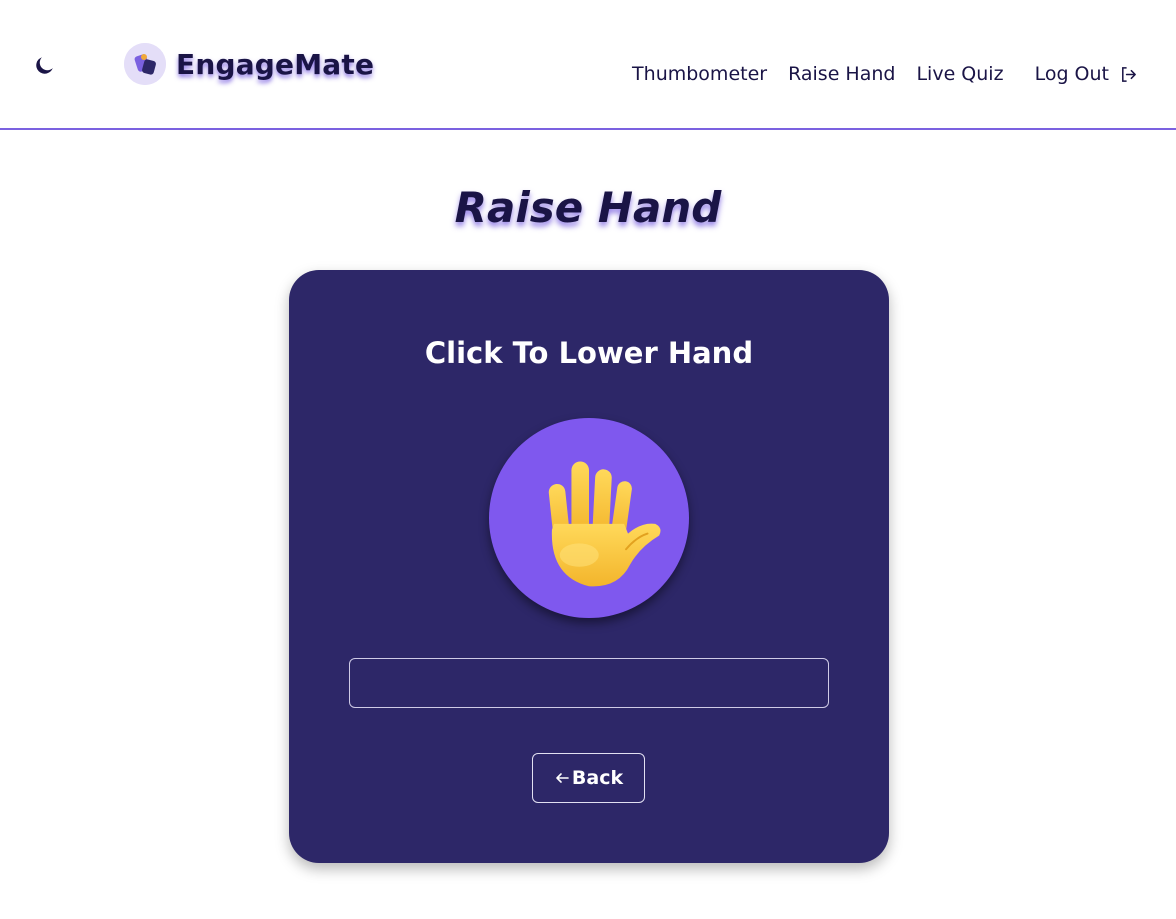 The height and width of the screenshot is (919, 1176). Describe the element at coordinates (562, 778) in the screenshot. I see `arrow-left-icon` at that location.